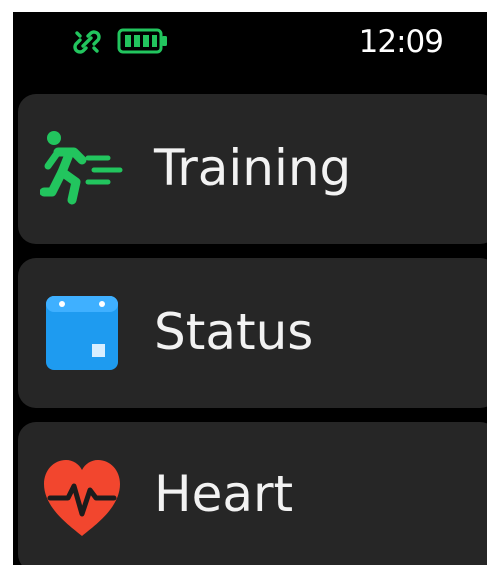  Describe the element at coordinates (234, 332) in the screenshot. I see `menu-item-label: Status` at that location.